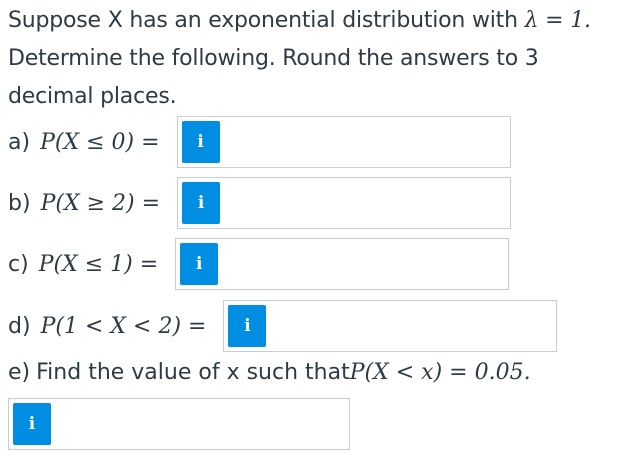 The height and width of the screenshot is (471, 637). I want to click on part-e-answer-input, so click(200, 424).